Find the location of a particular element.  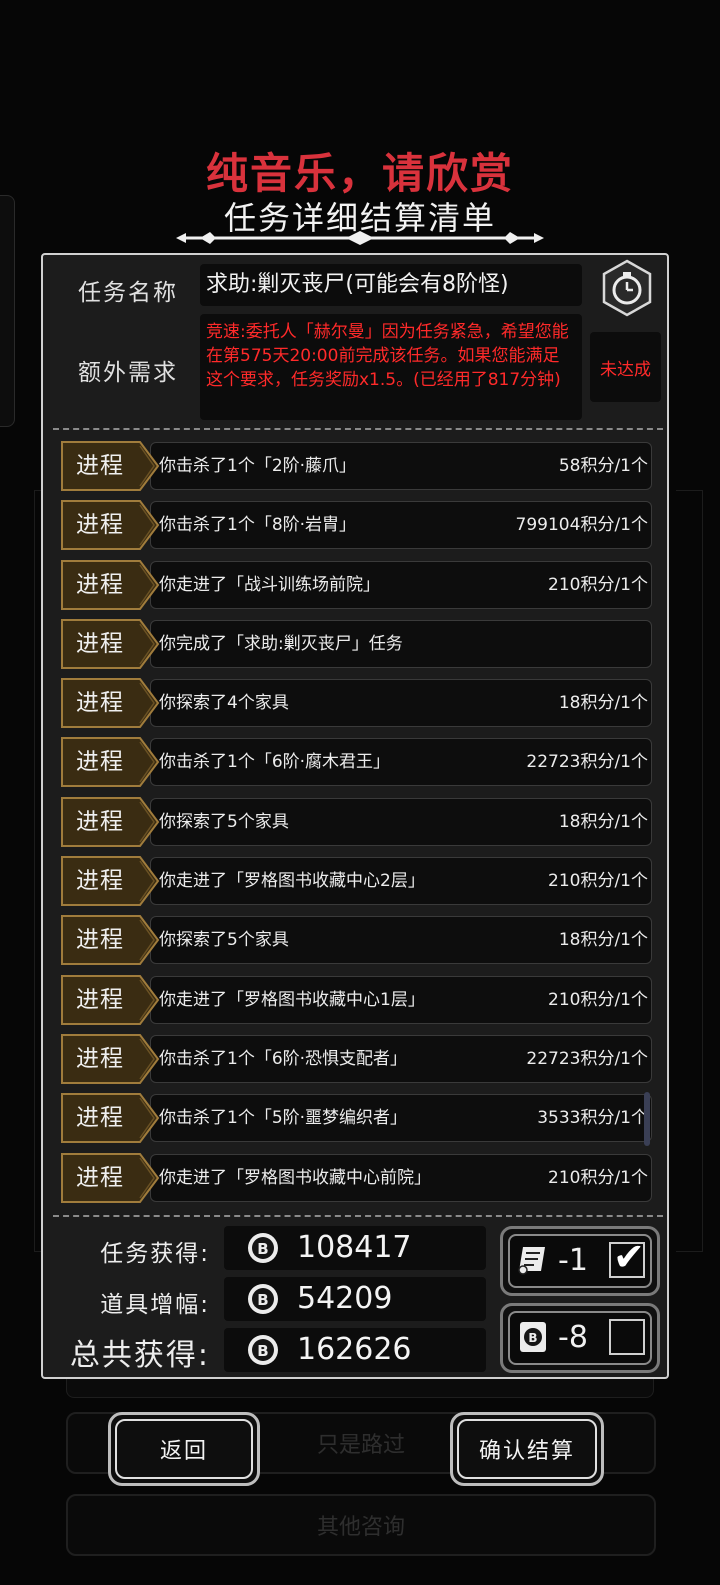

background-option-other: 其他咨询 is located at coordinates (361, 1525).